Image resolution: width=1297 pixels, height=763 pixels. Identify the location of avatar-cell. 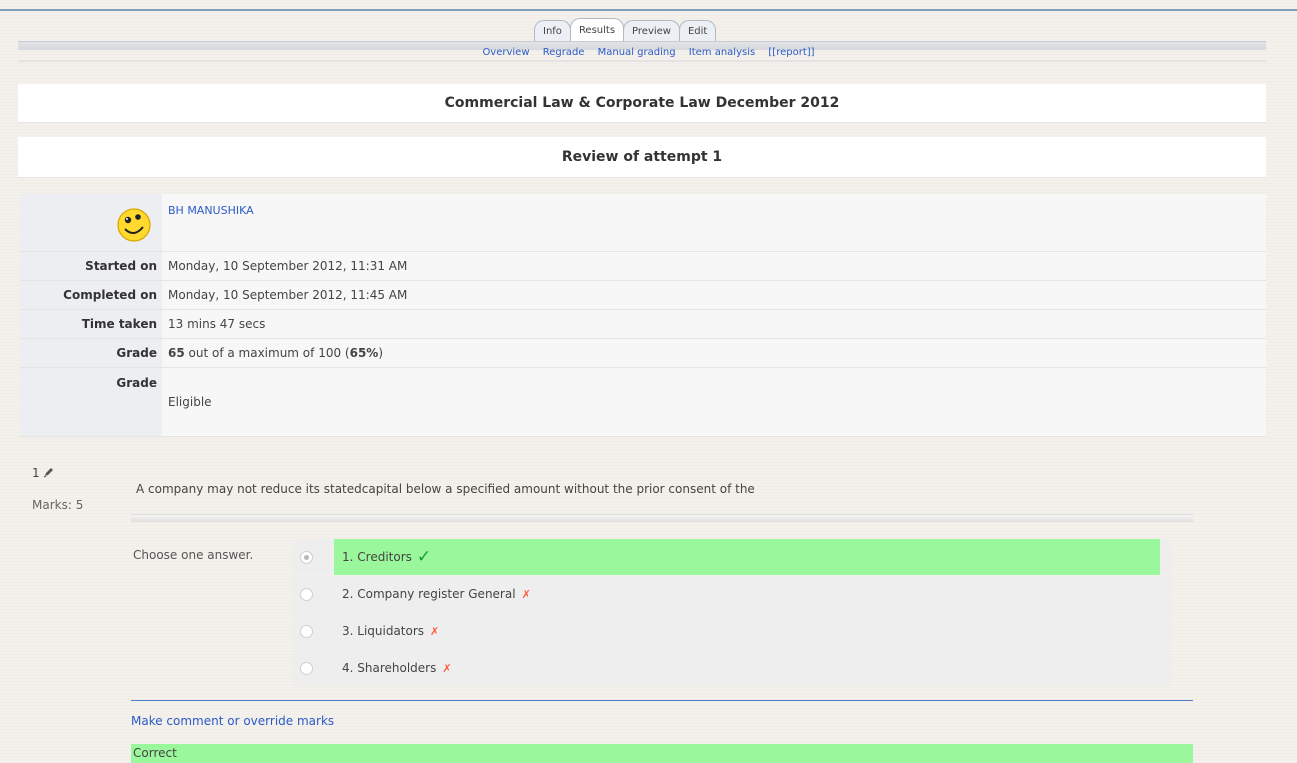
(91, 223).